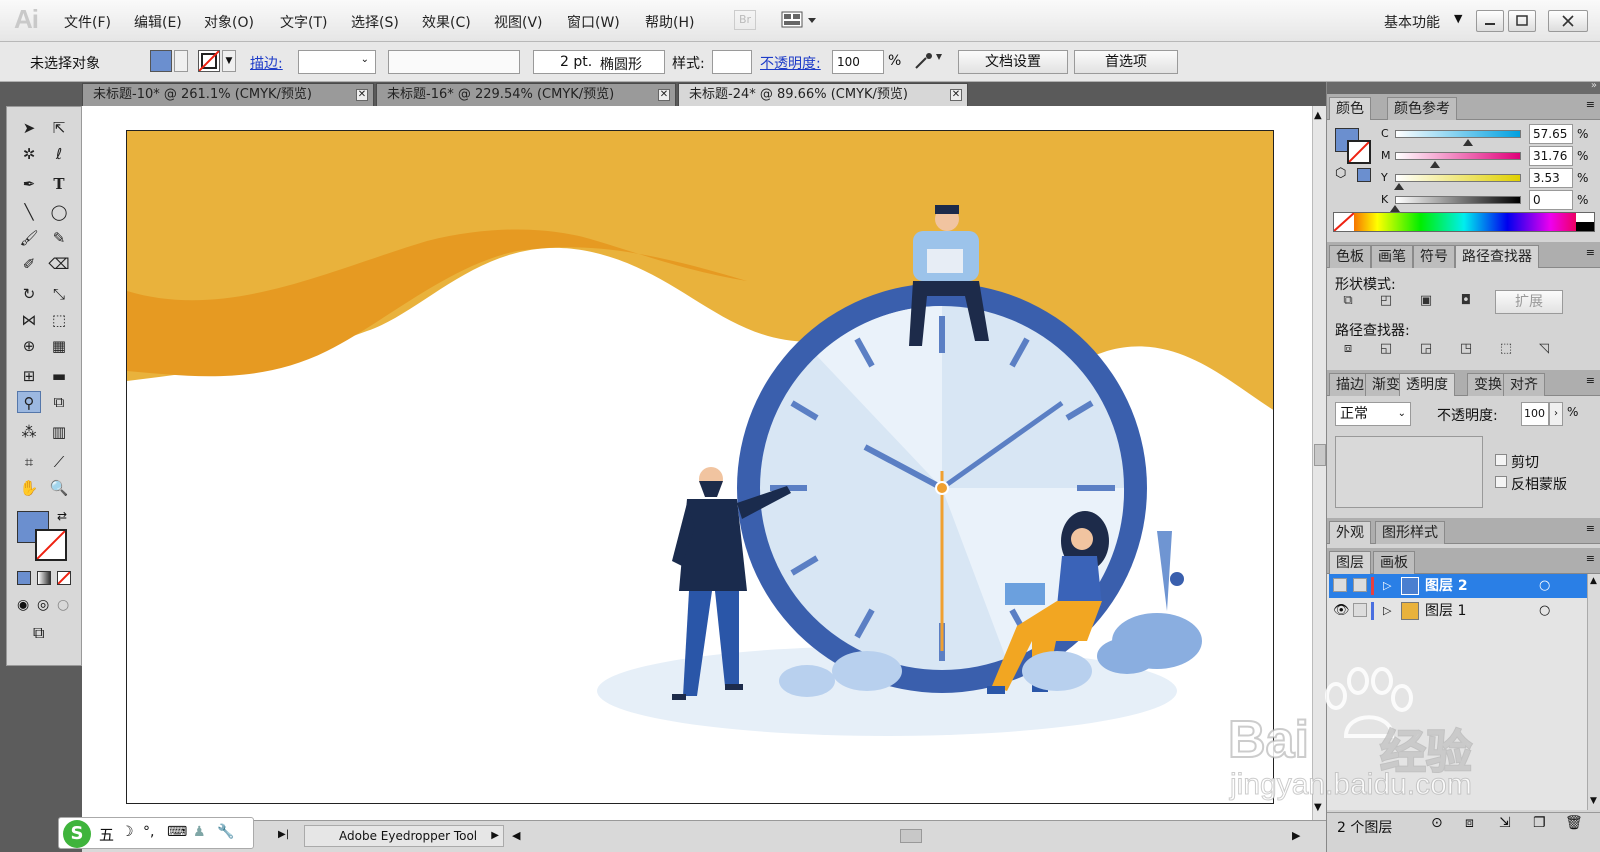  I want to click on minus-back-icon: ◹, so click(1544, 349).